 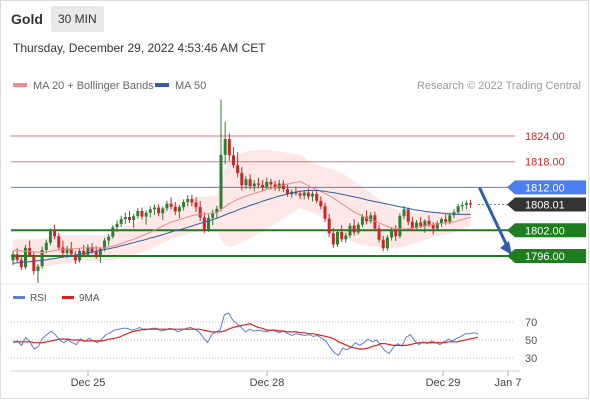 I want to click on level-label: 1812.00, so click(x=546, y=187).